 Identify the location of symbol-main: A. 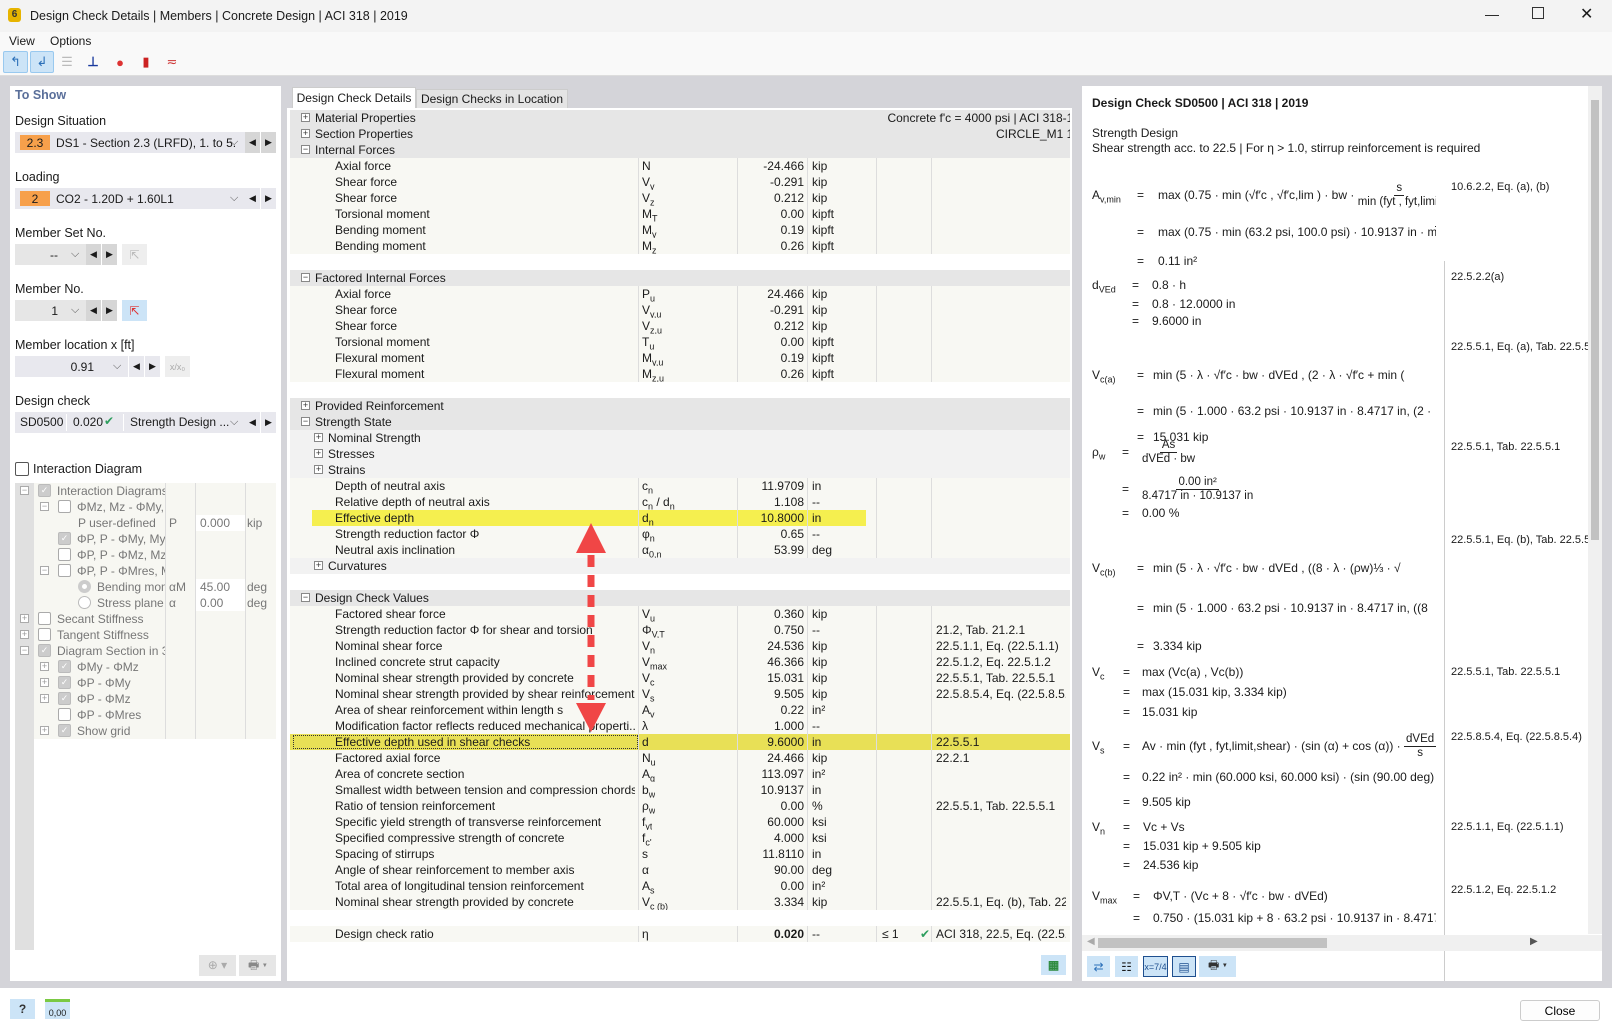
(1096, 195).